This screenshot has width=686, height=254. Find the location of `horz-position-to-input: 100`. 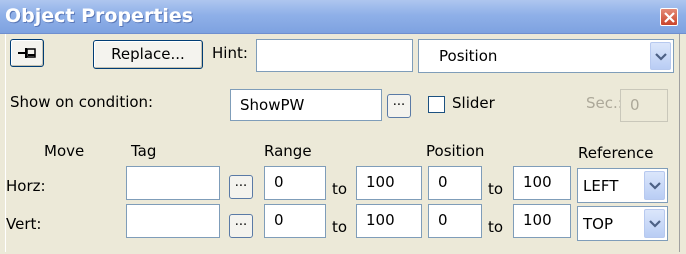

horz-position-to-input: 100 is located at coordinates (542, 183).